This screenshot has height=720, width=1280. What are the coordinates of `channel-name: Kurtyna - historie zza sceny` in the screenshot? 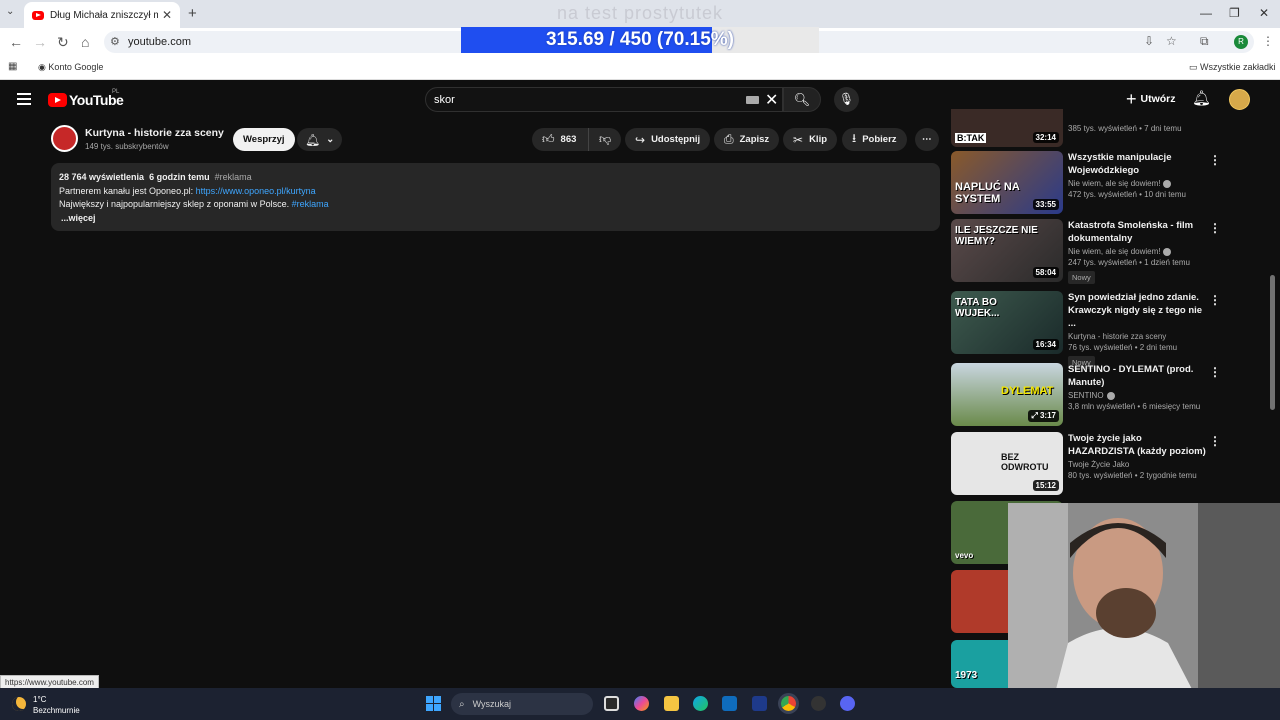 It's located at (154, 133).